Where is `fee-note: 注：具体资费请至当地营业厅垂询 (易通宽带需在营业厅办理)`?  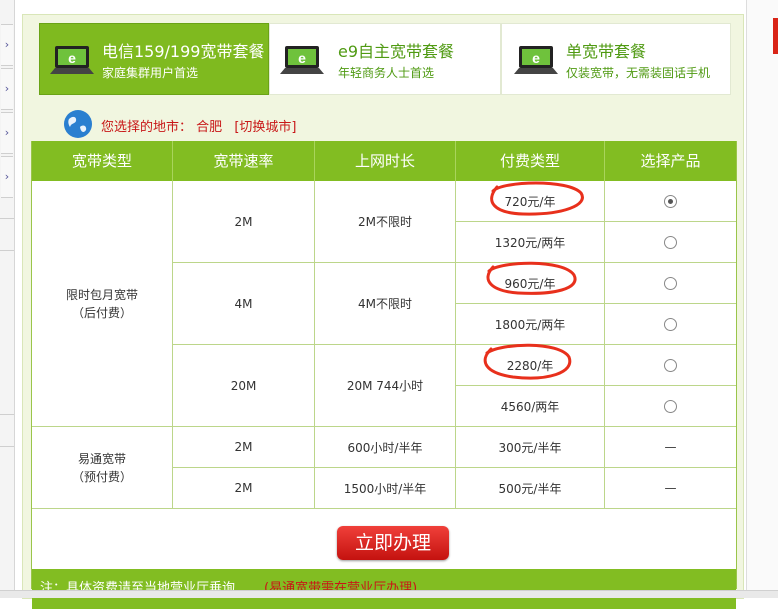 fee-note: 注：具体资费请至当地营业厅垂询 (易通宽带需在营业厅办理) is located at coordinates (384, 589).